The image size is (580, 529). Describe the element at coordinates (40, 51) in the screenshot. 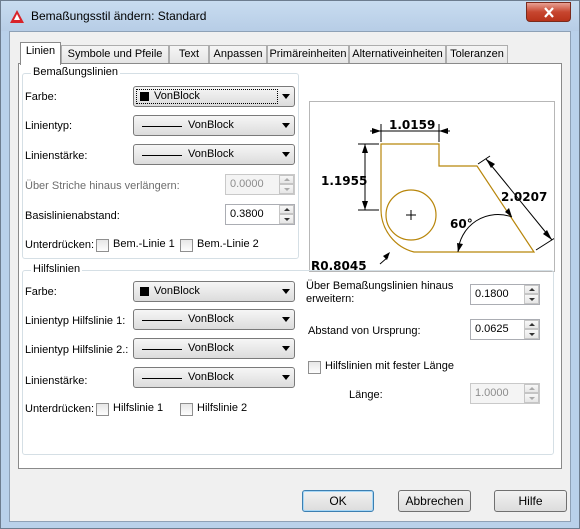

I see `tab-label: Linien` at that location.